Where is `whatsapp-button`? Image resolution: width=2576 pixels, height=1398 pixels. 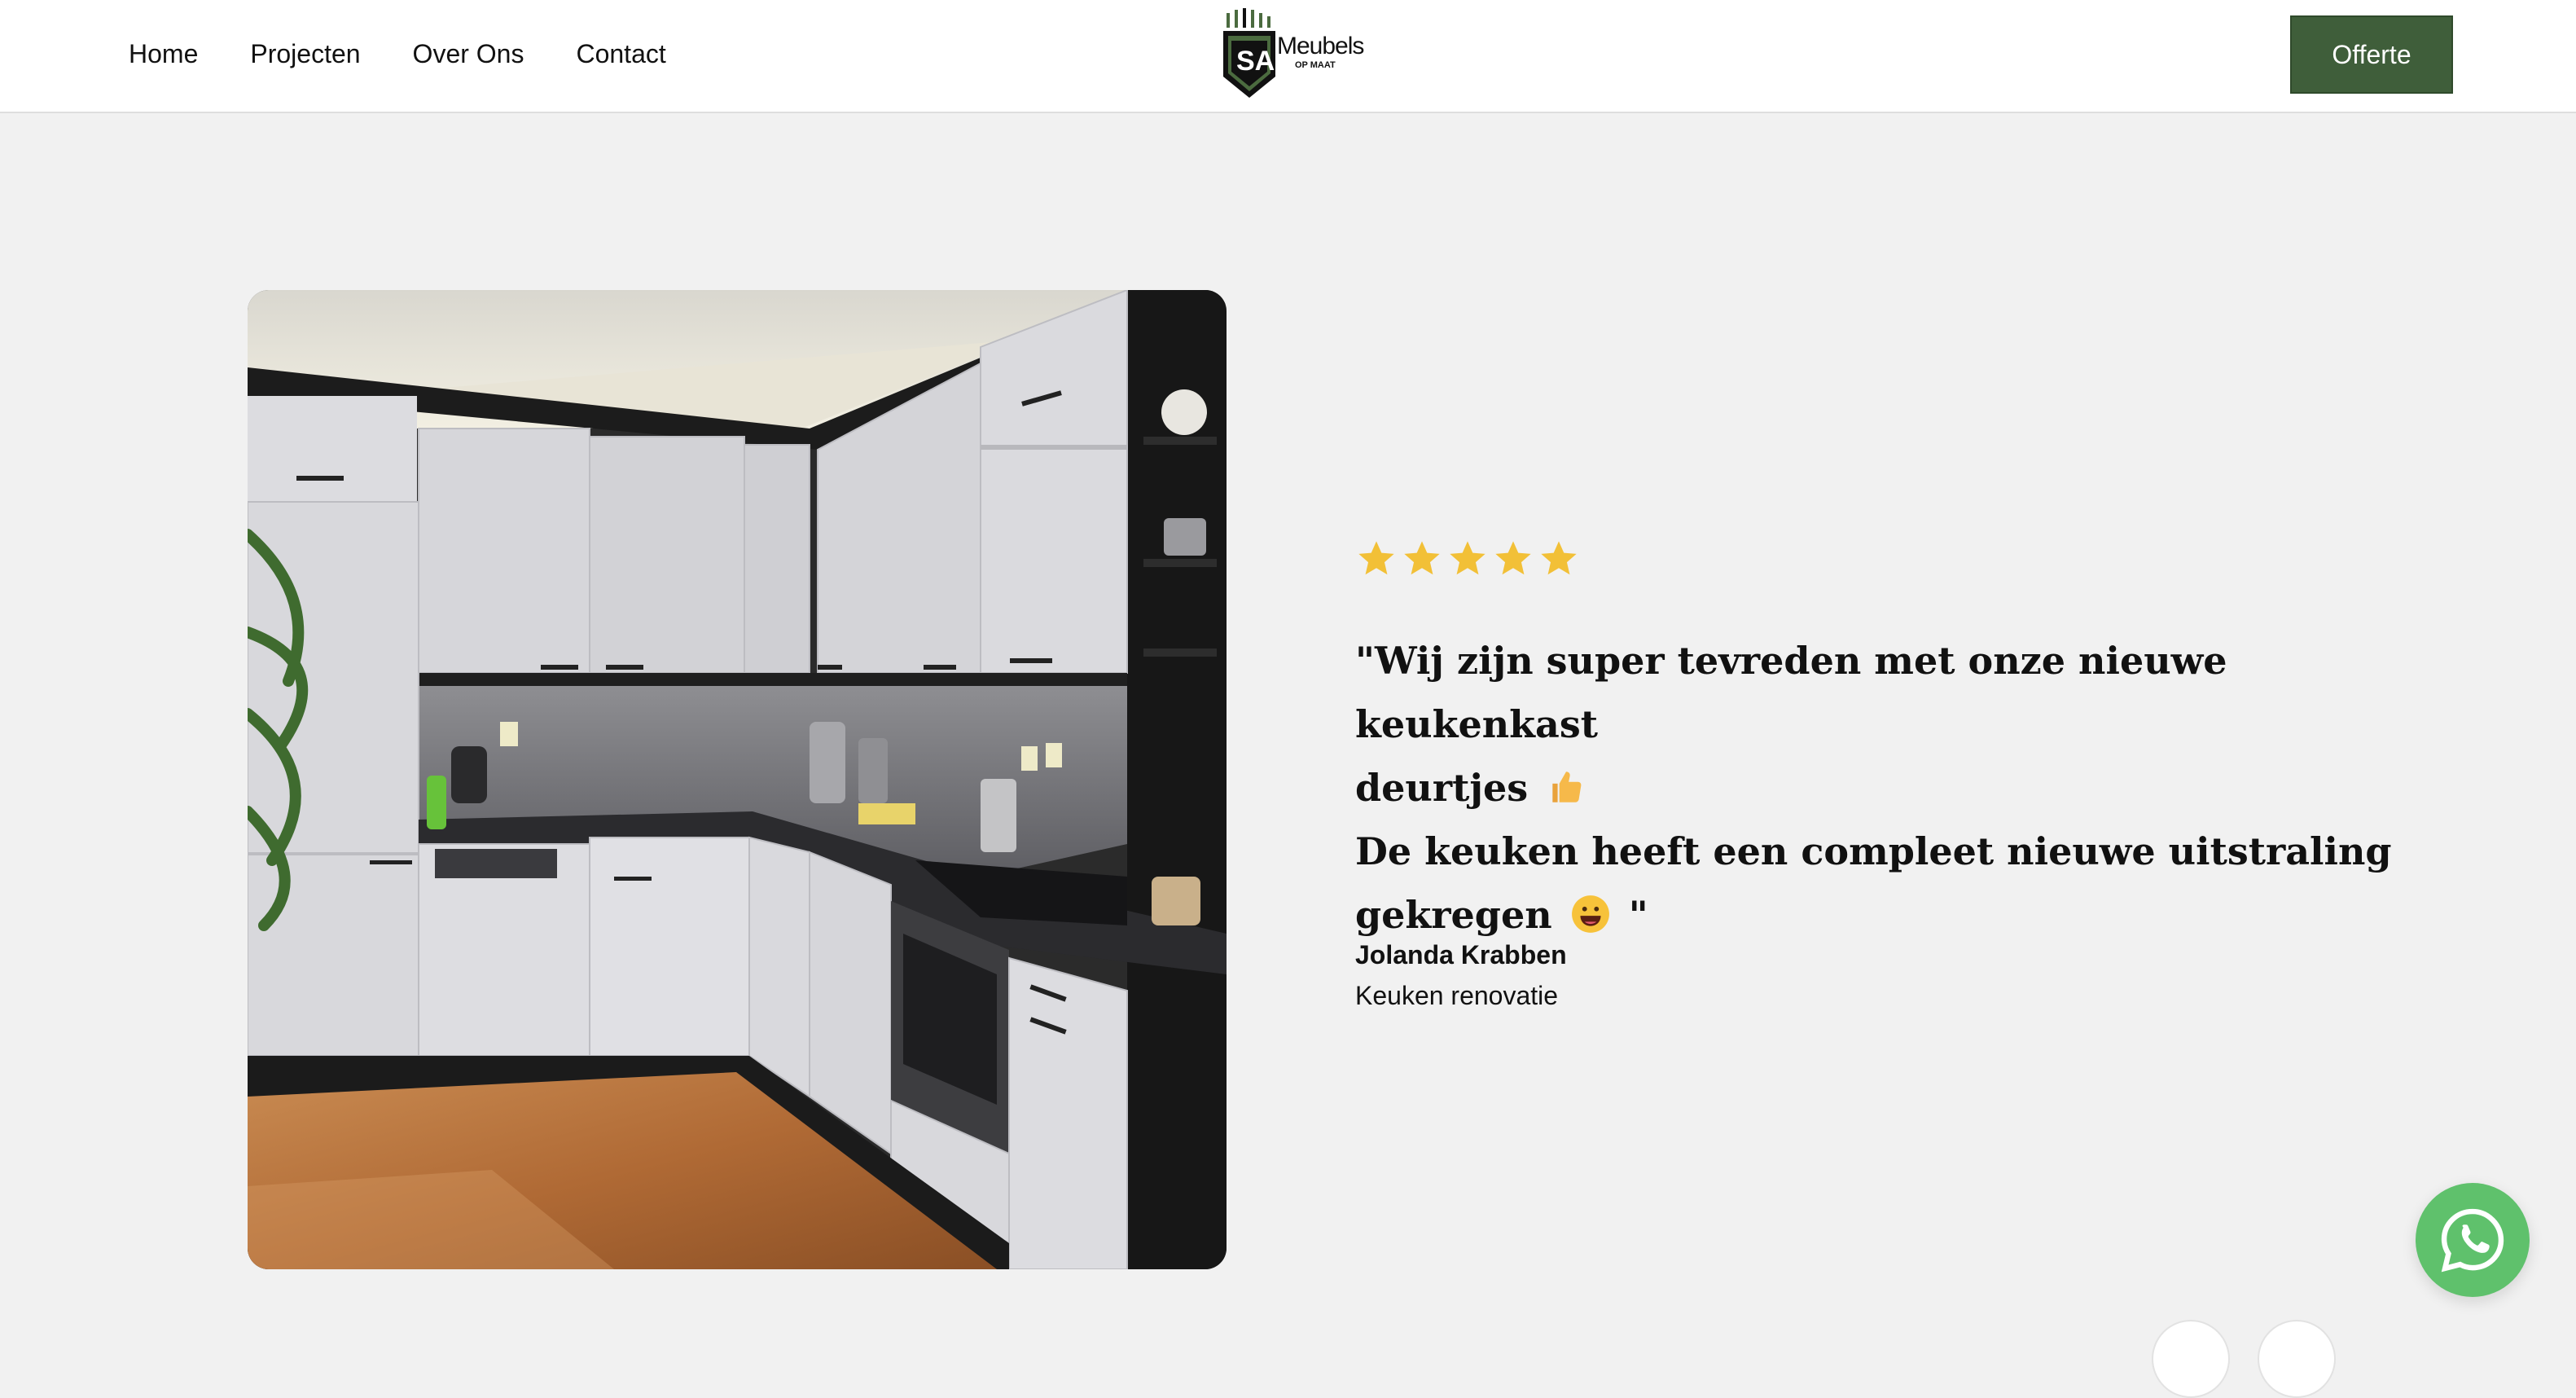
whatsapp-button is located at coordinates (2473, 1240).